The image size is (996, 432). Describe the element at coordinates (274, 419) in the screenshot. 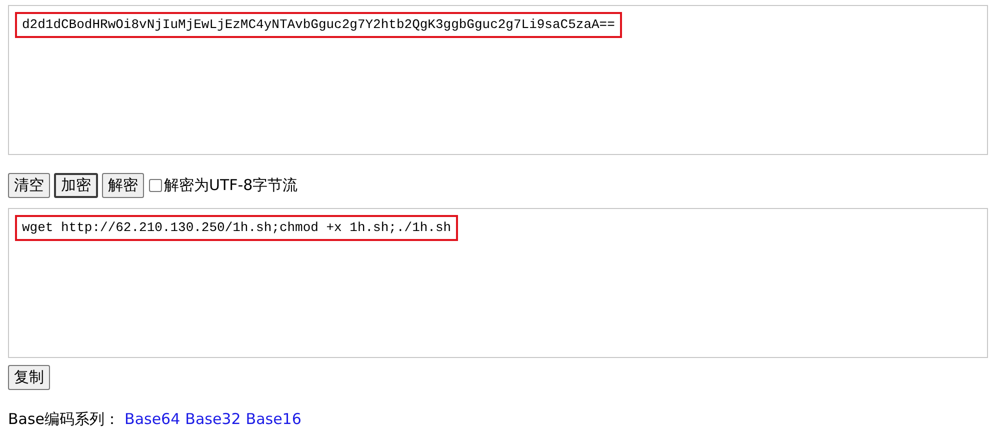

I see `footer-link: Base16` at that location.